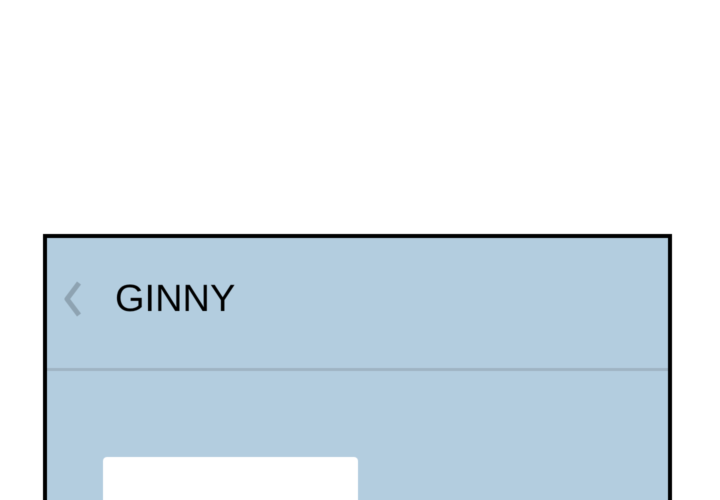 The image size is (720, 500). What do you see at coordinates (73, 299) in the screenshot?
I see `back-icon` at bounding box center [73, 299].